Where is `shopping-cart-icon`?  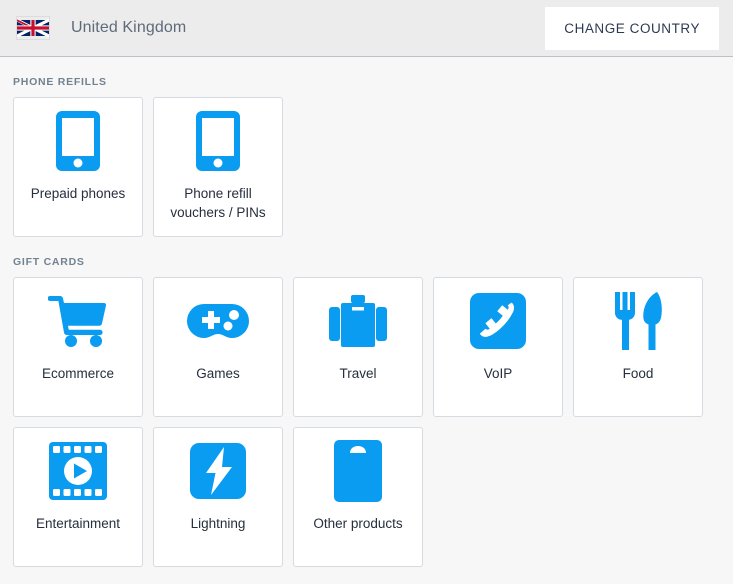
shopping-cart-icon is located at coordinates (78, 321).